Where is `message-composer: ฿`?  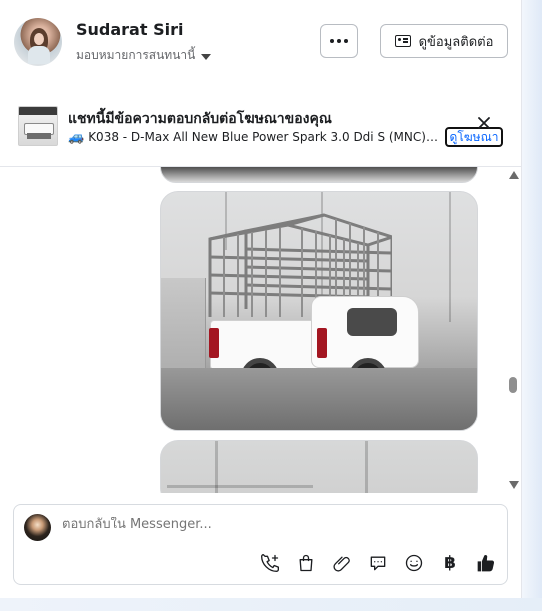 message-composer: ฿ is located at coordinates (260, 544).